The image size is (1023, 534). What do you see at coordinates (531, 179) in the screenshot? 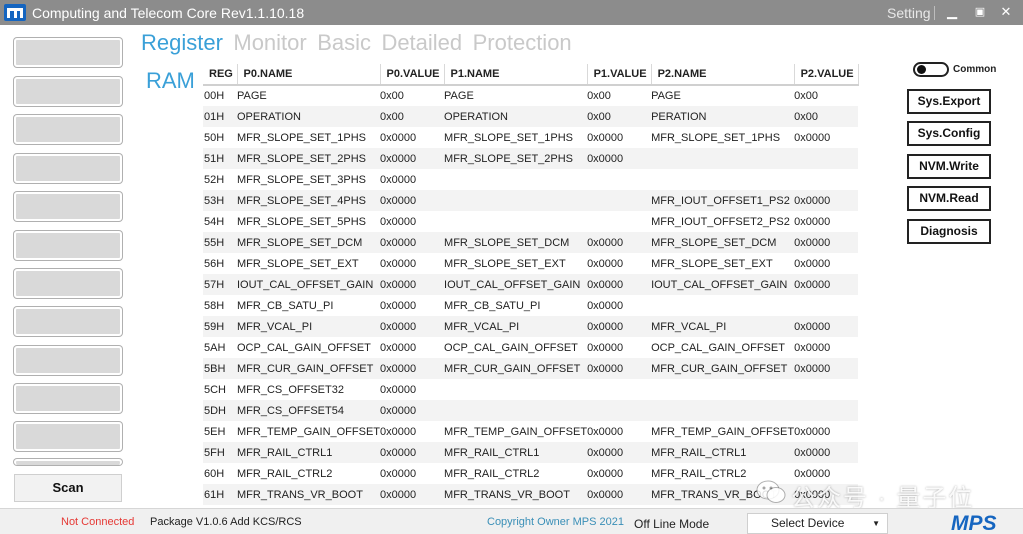
I see `table-row: 52H MFR_SLOPE_SET_3PHS 0x0000` at bounding box center [531, 179].